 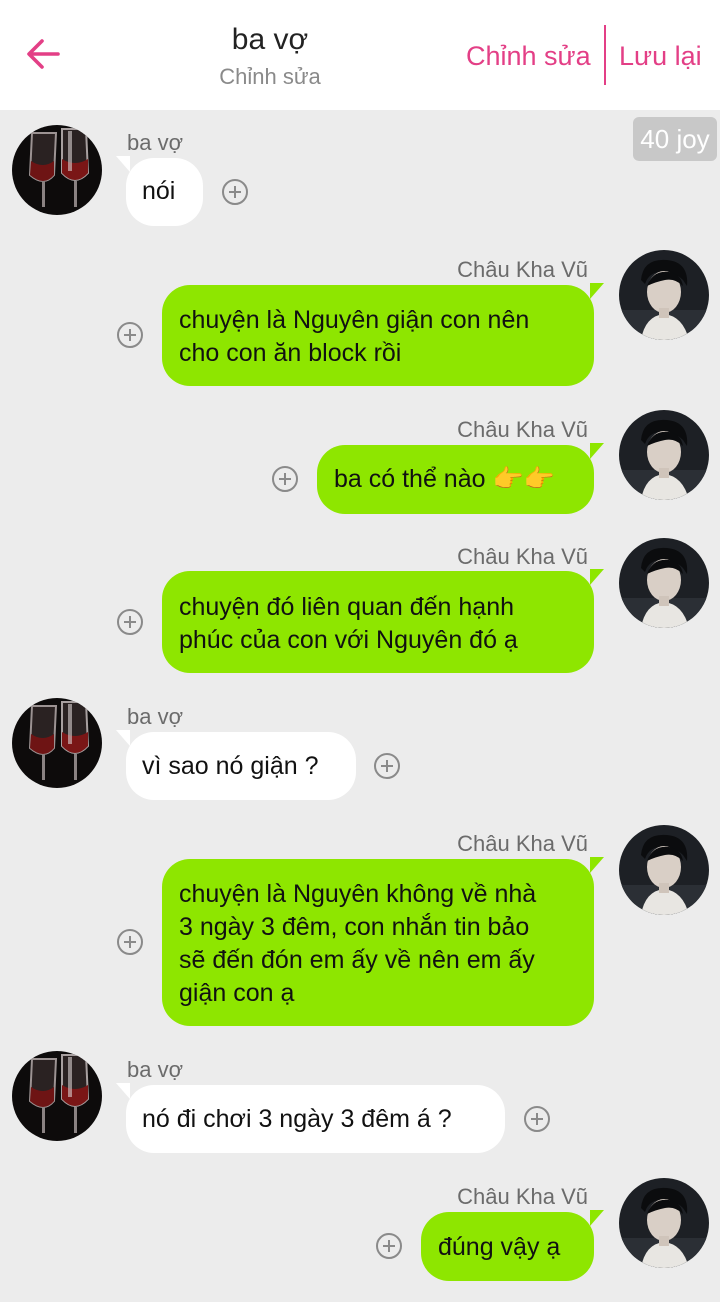 I want to click on arrow-left-icon, so click(x=43, y=54).